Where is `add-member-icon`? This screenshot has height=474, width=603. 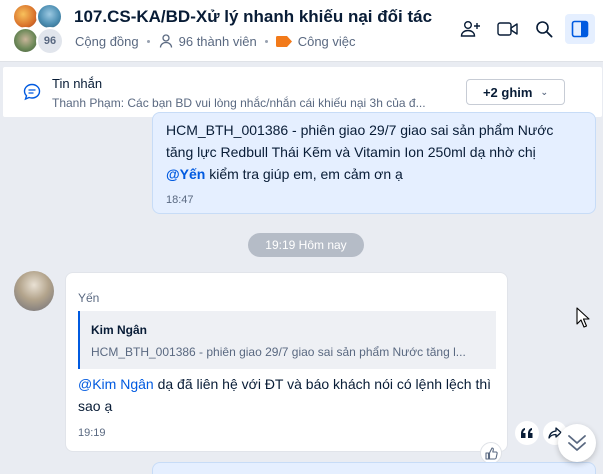
add-member-icon is located at coordinates (470, 29).